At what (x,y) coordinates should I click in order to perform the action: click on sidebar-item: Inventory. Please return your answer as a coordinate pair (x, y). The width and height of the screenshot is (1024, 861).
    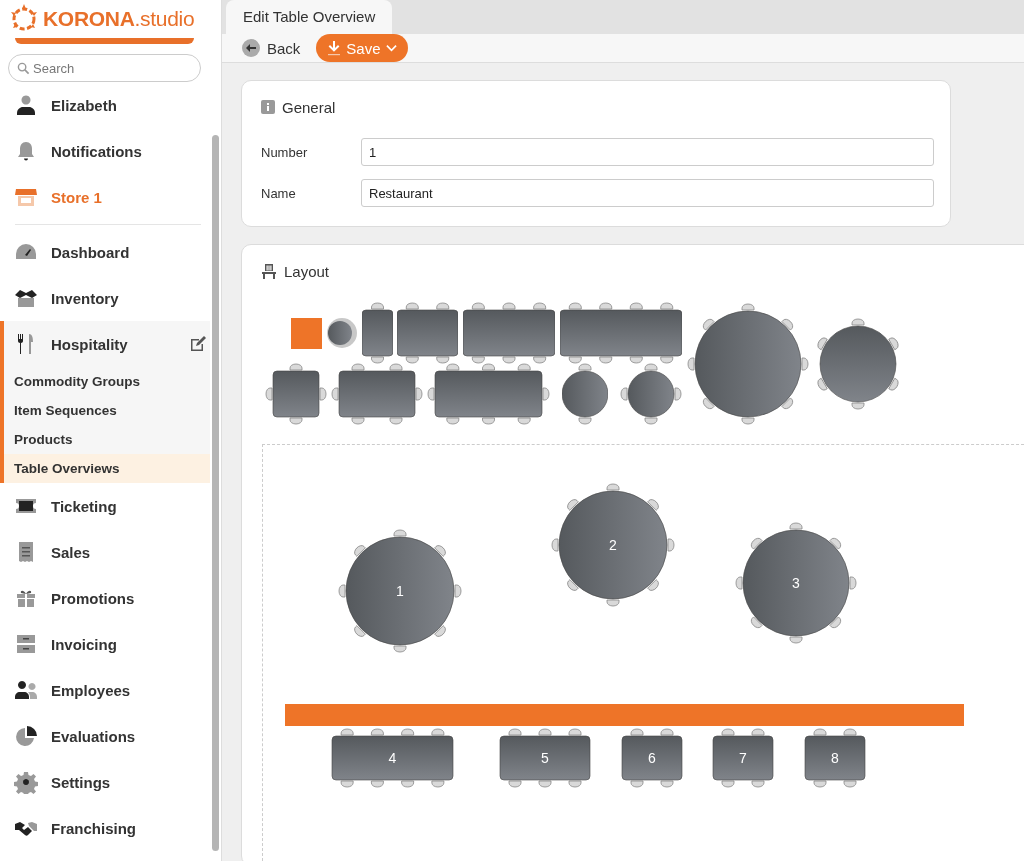
    Looking at the image, I should click on (105, 298).